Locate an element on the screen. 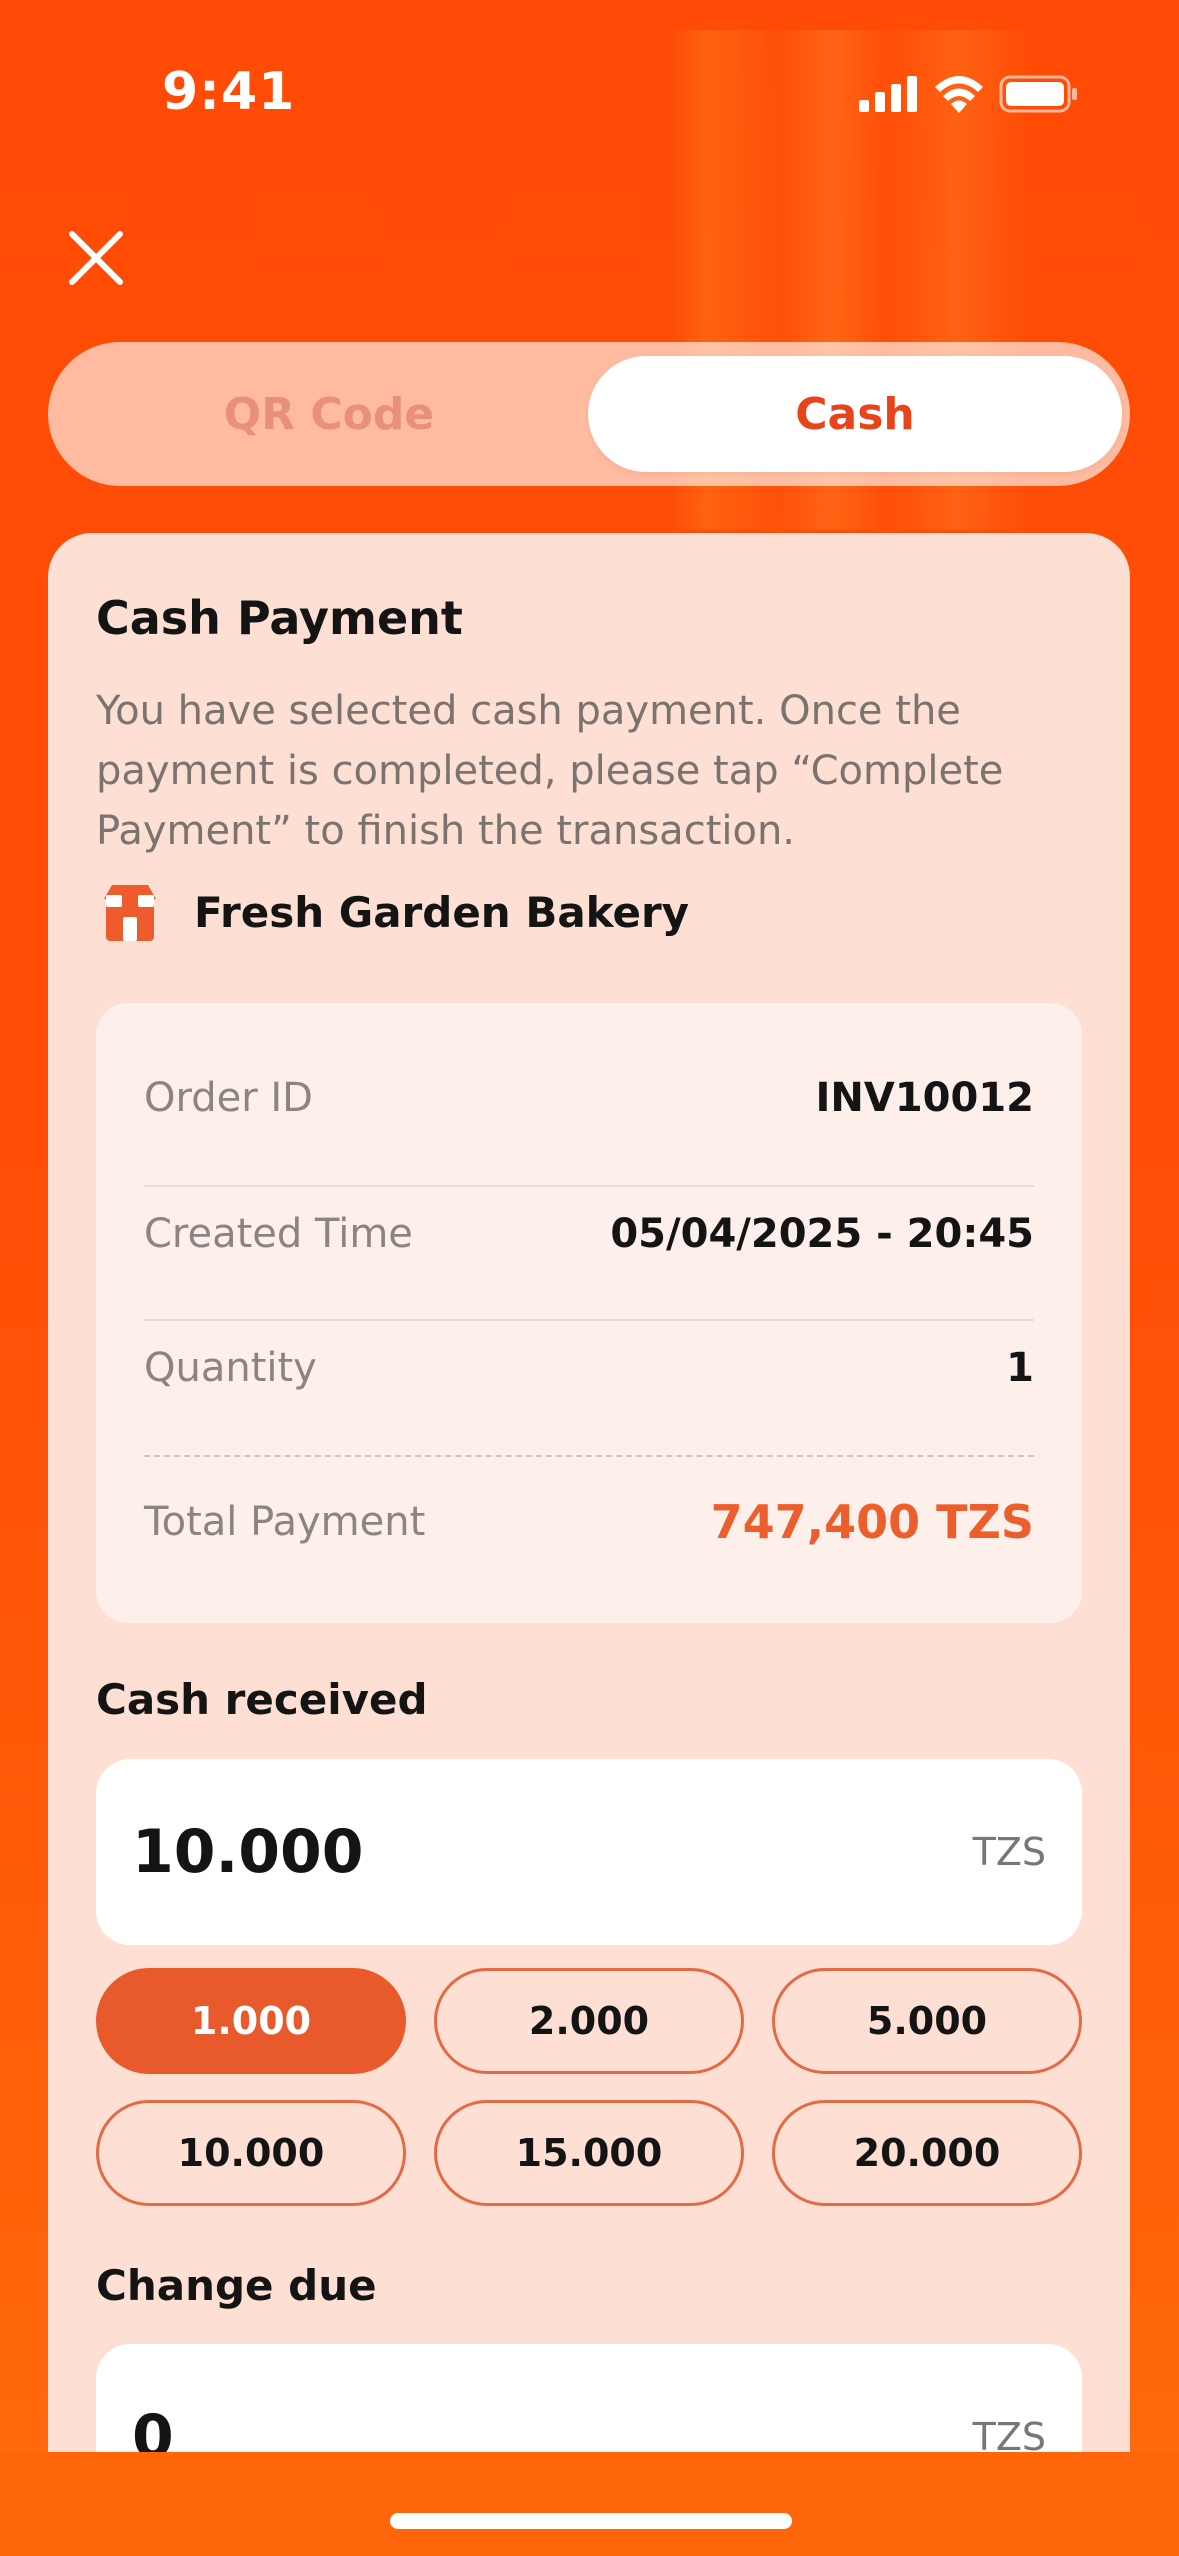 This screenshot has width=1179, height=2556. cash-received-value: 10.000 is located at coordinates (248, 1852).